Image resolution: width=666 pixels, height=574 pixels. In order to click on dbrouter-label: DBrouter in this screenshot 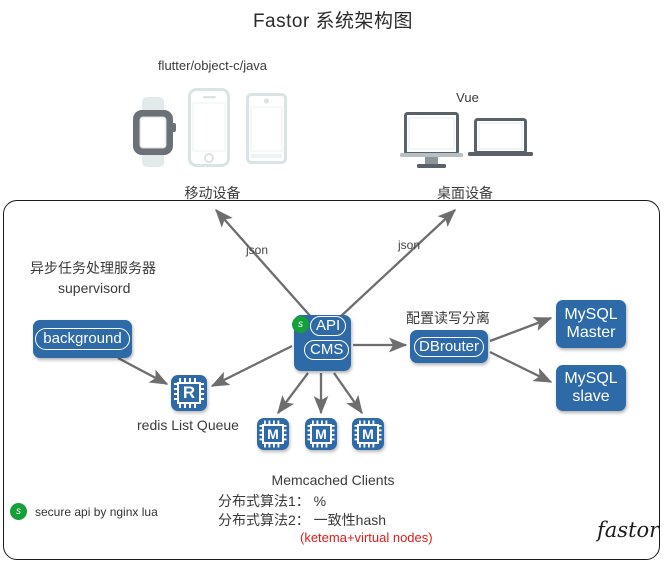, I will do `click(449, 346)`.